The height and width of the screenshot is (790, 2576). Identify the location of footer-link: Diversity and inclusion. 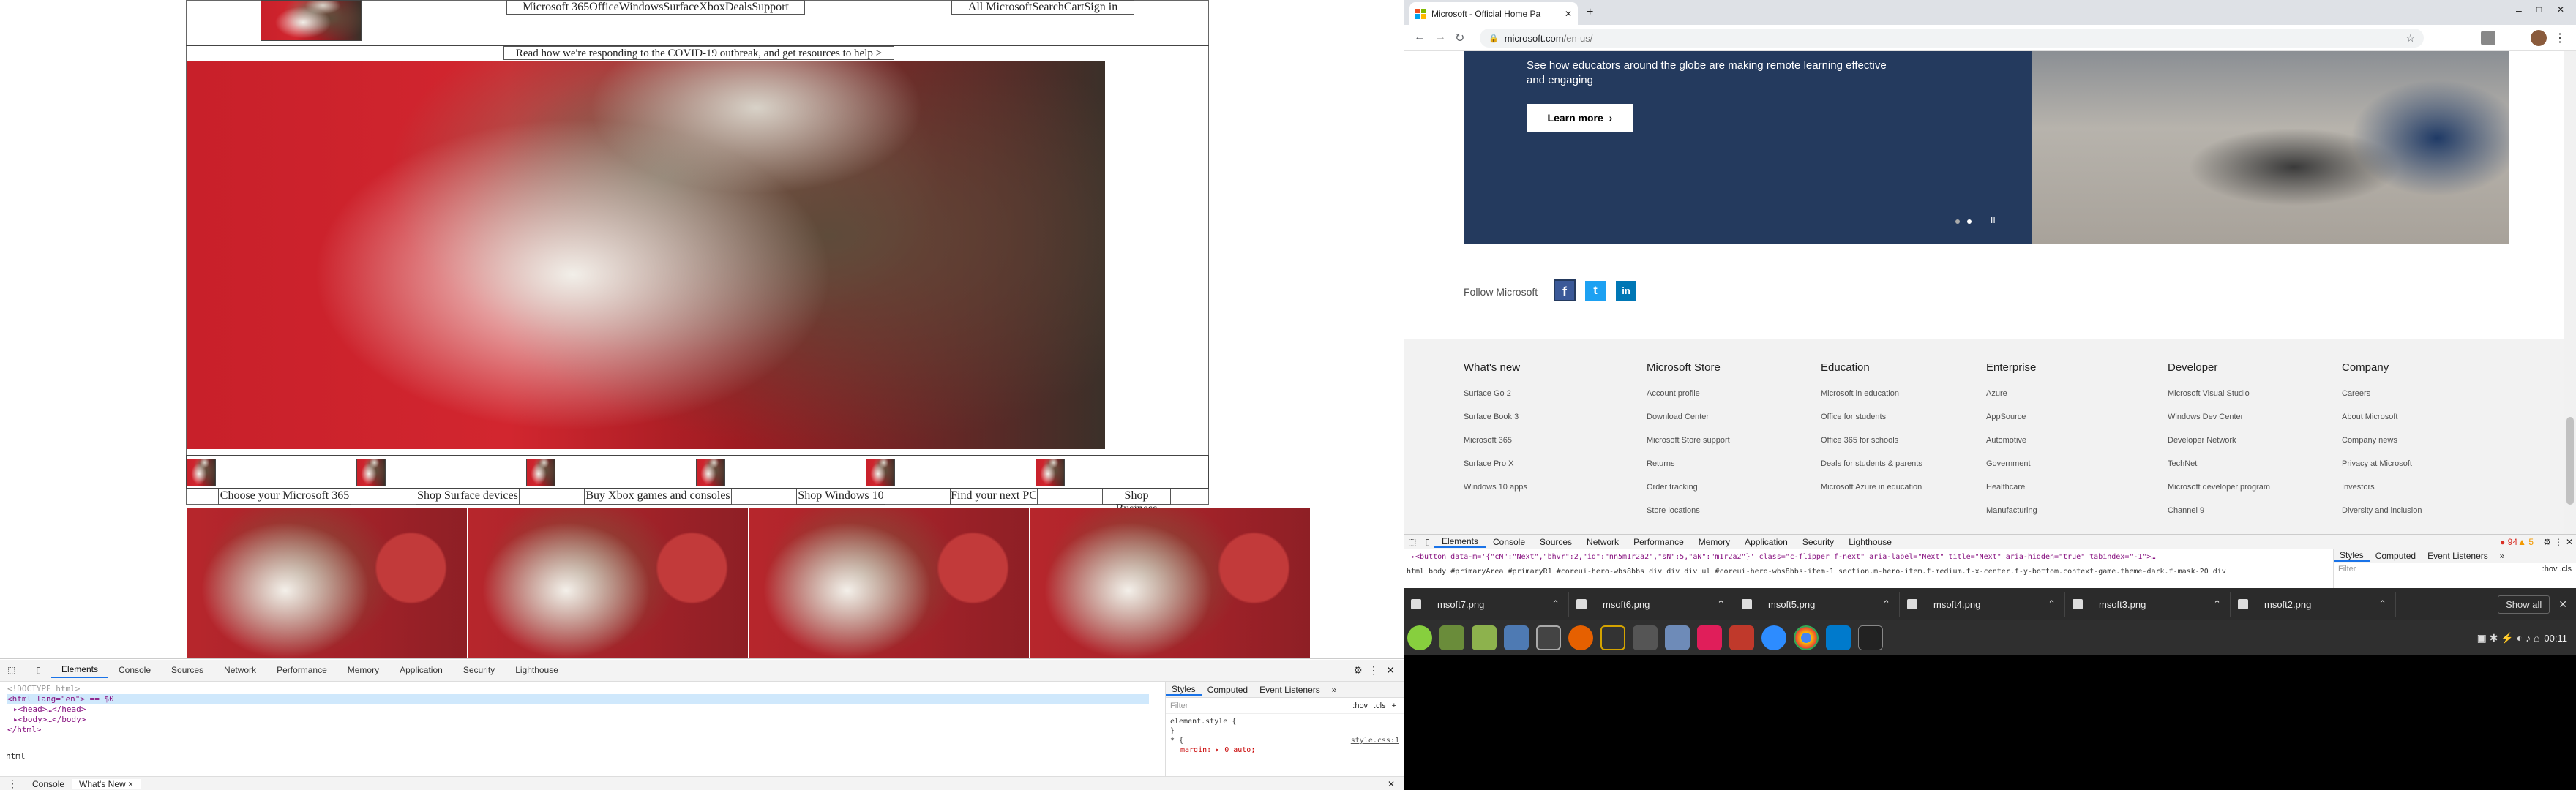
(2429, 510).